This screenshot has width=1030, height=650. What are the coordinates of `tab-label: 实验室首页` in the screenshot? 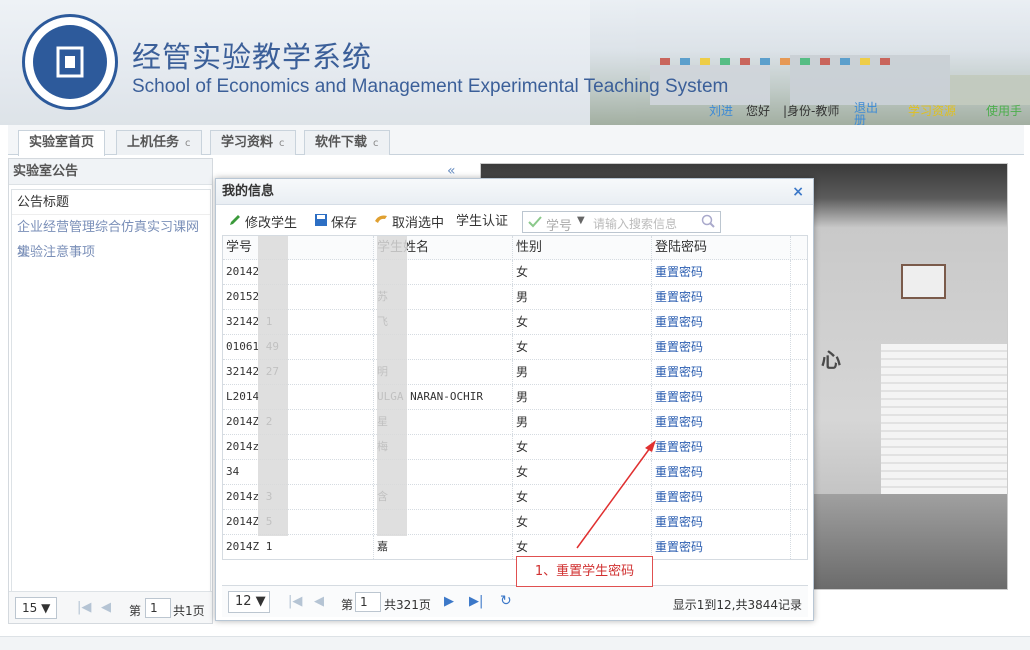 It's located at (62, 142).